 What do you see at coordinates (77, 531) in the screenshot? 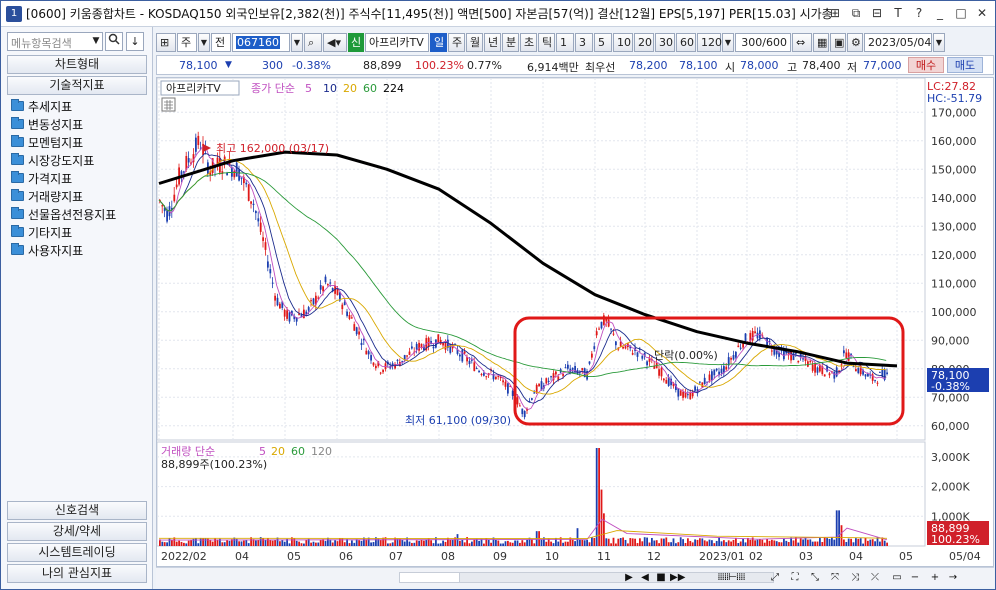
I see `section-bull-bear: 강세/약세` at bounding box center [77, 531].